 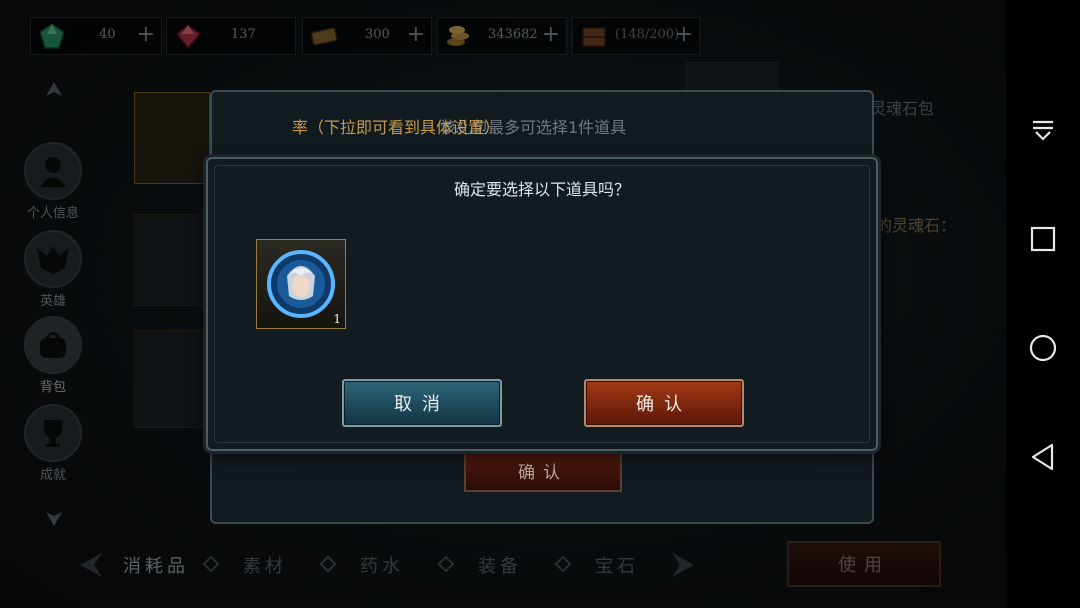 I want to click on system-nav-bar, so click(x=1043, y=304).